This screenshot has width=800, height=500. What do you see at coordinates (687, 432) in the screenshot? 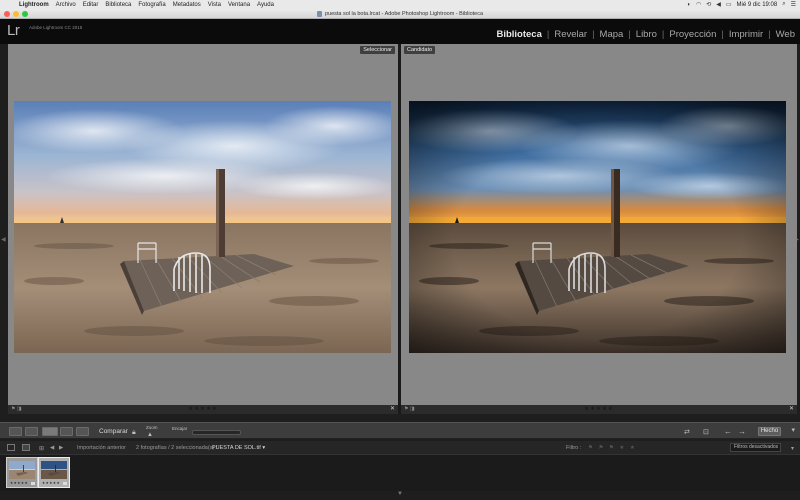
I see `swap-icon: ⇄` at bounding box center [687, 432].